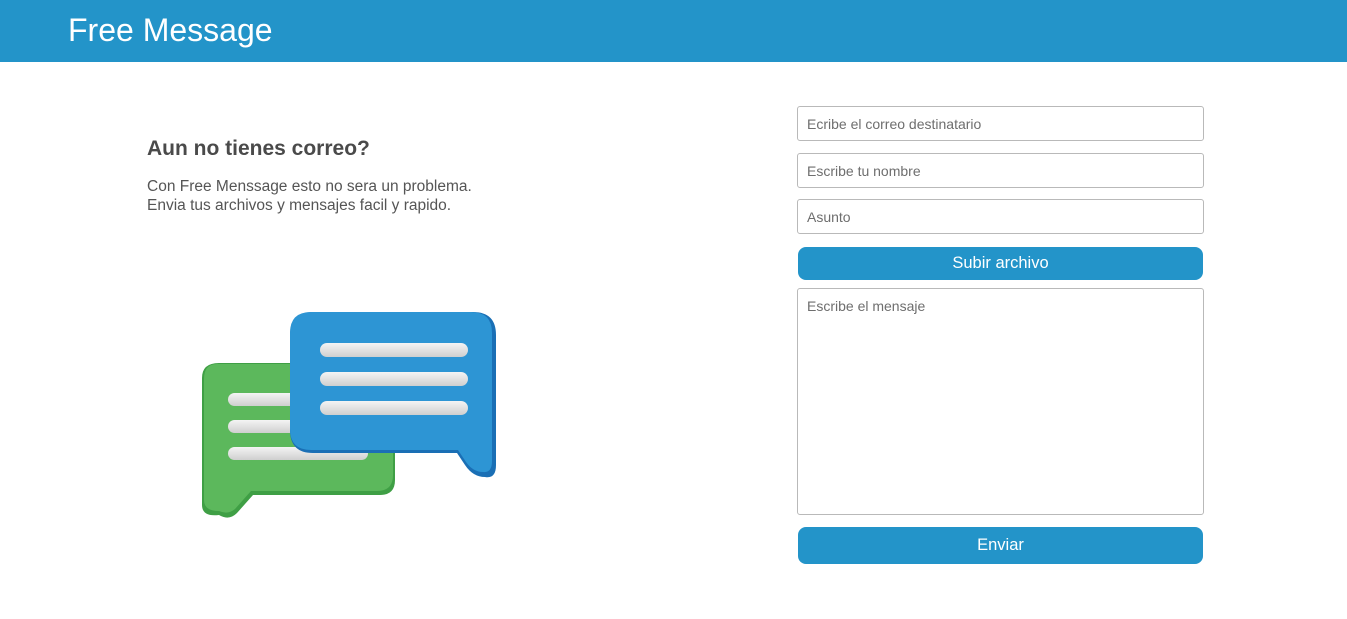 The height and width of the screenshot is (619, 1347). Describe the element at coordinates (673, 31) in the screenshot. I see `app-header: Free Message` at that location.